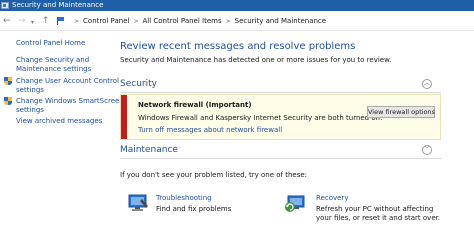 The height and width of the screenshot is (250, 474). I want to click on breadcrumb-all-items: All Control Panel Items, so click(181, 21).